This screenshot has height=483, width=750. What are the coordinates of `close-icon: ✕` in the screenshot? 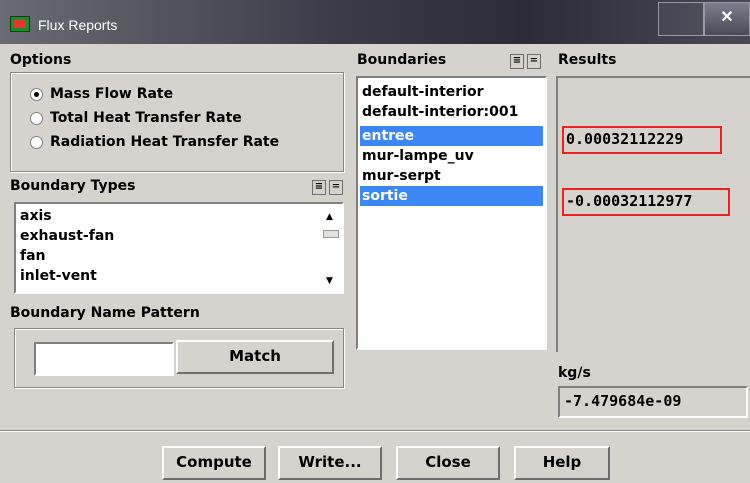 It's located at (727, 17).